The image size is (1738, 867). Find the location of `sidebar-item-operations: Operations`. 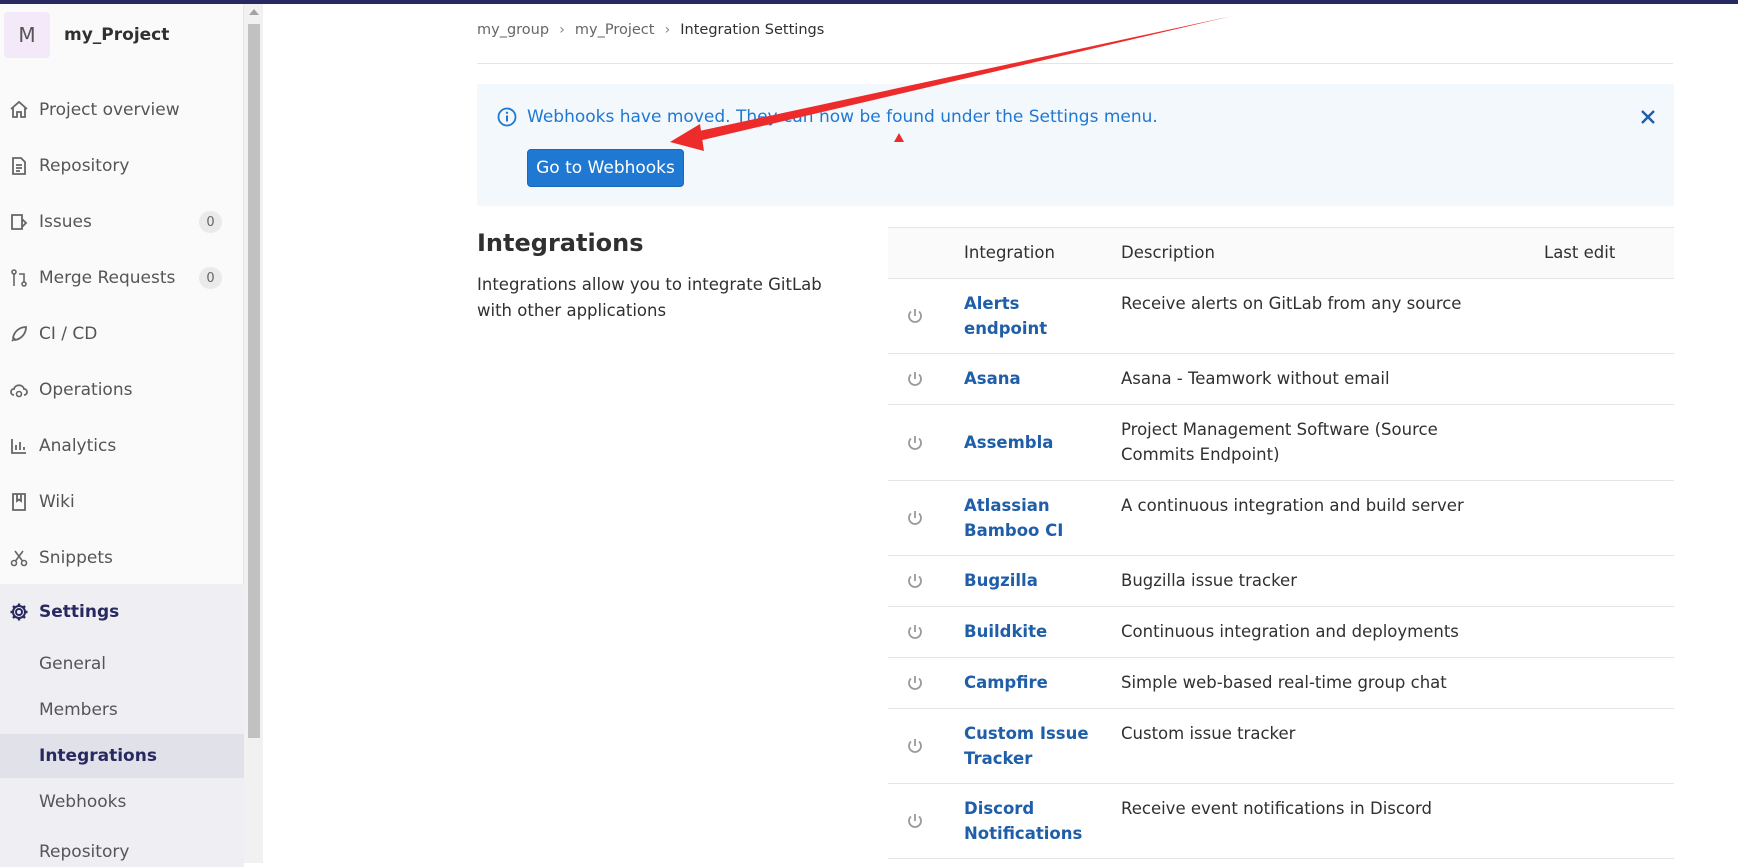

sidebar-item-operations: Operations is located at coordinates (122, 390).